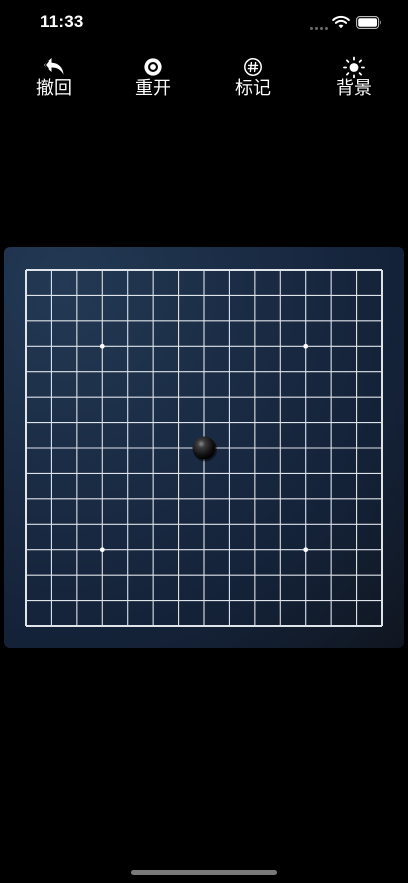  What do you see at coordinates (153, 88) in the screenshot?
I see `restart-label: 重开` at bounding box center [153, 88].